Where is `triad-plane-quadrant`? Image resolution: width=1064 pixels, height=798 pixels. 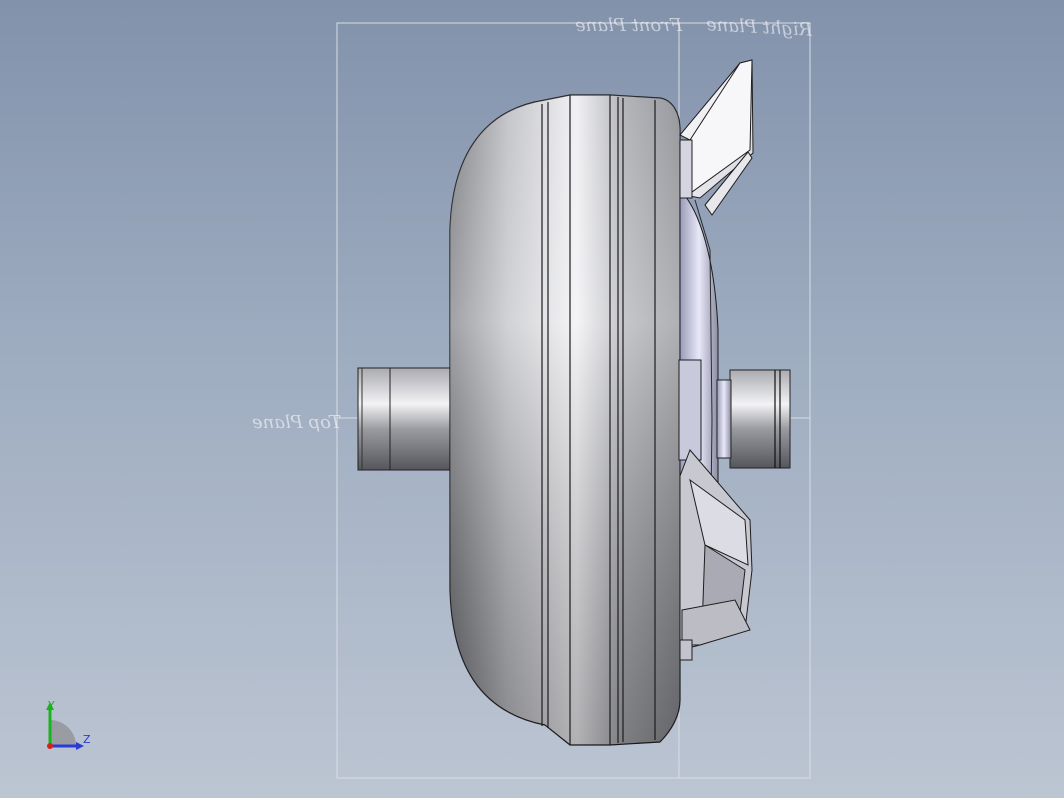
triad-plane-quadrant is located at coordinates (63, 733).